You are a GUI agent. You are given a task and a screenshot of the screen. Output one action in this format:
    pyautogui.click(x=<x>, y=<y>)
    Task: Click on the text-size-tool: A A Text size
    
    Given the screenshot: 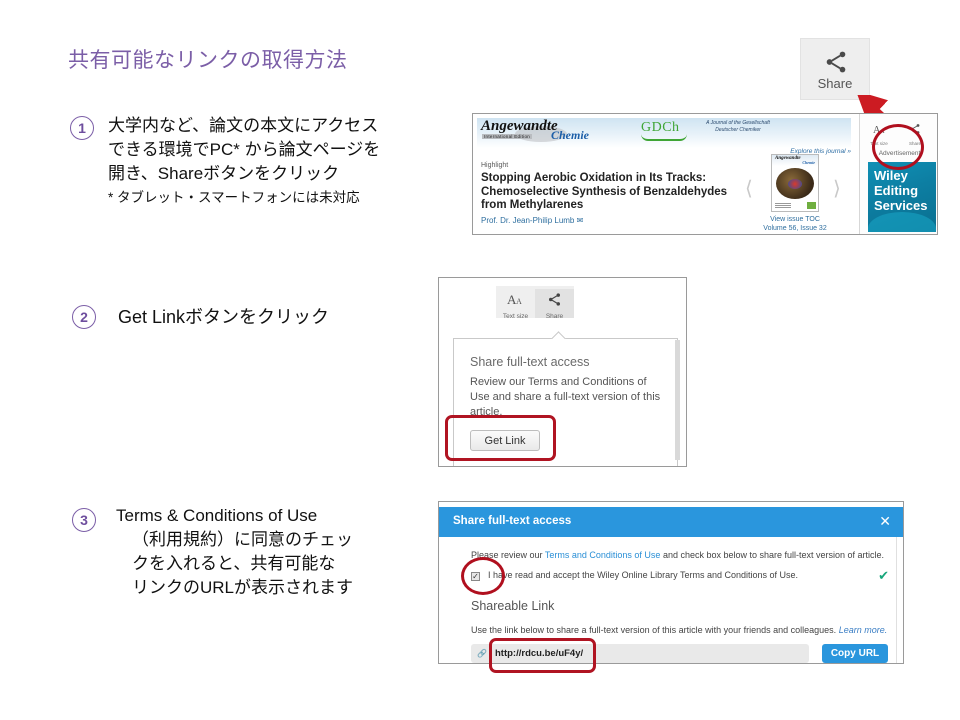 What is the action you would take?
    pyautogui.click(x=515, y=304)
    